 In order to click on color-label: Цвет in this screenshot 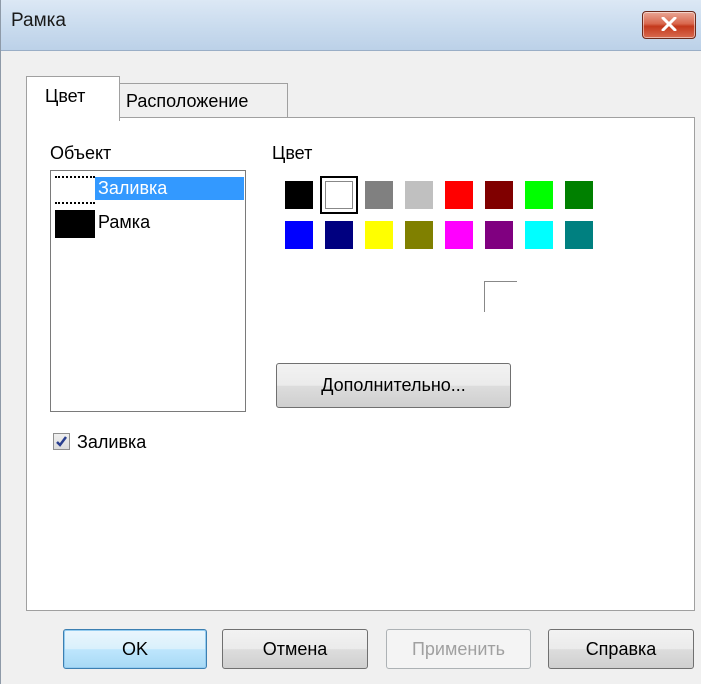, I will do `click(292, 153)`.